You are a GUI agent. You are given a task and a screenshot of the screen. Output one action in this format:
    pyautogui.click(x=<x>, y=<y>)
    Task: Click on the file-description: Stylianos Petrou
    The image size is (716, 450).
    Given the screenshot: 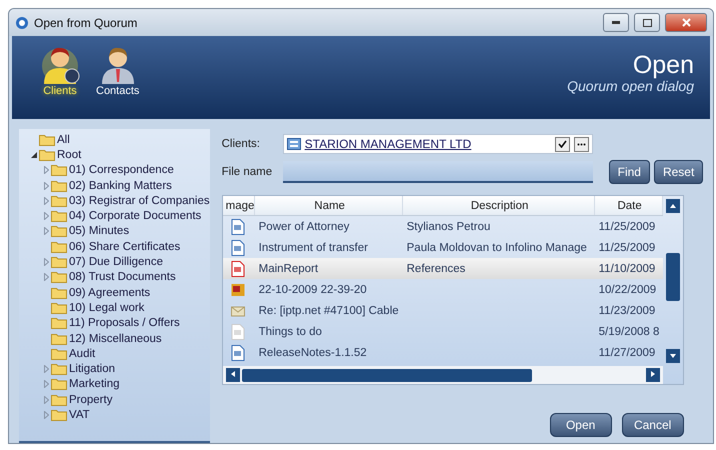 What is the action you would take?
    pyautogui.click(x=449, y=226)
    